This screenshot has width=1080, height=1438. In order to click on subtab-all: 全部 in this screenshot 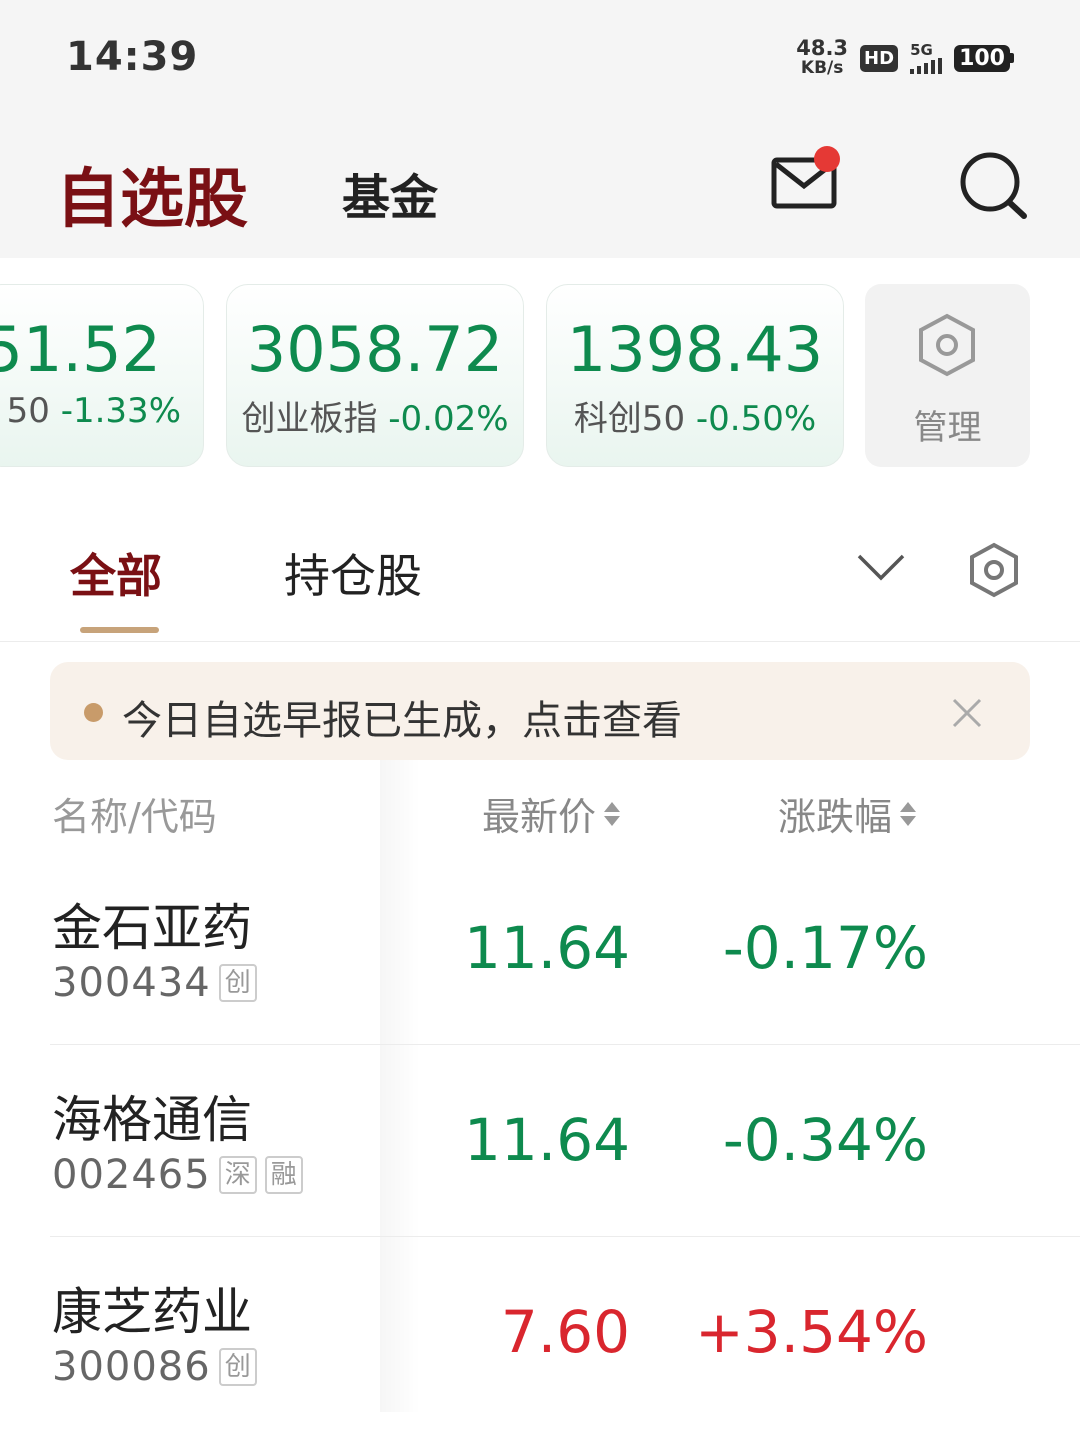, I will do `click(116, 573)`.